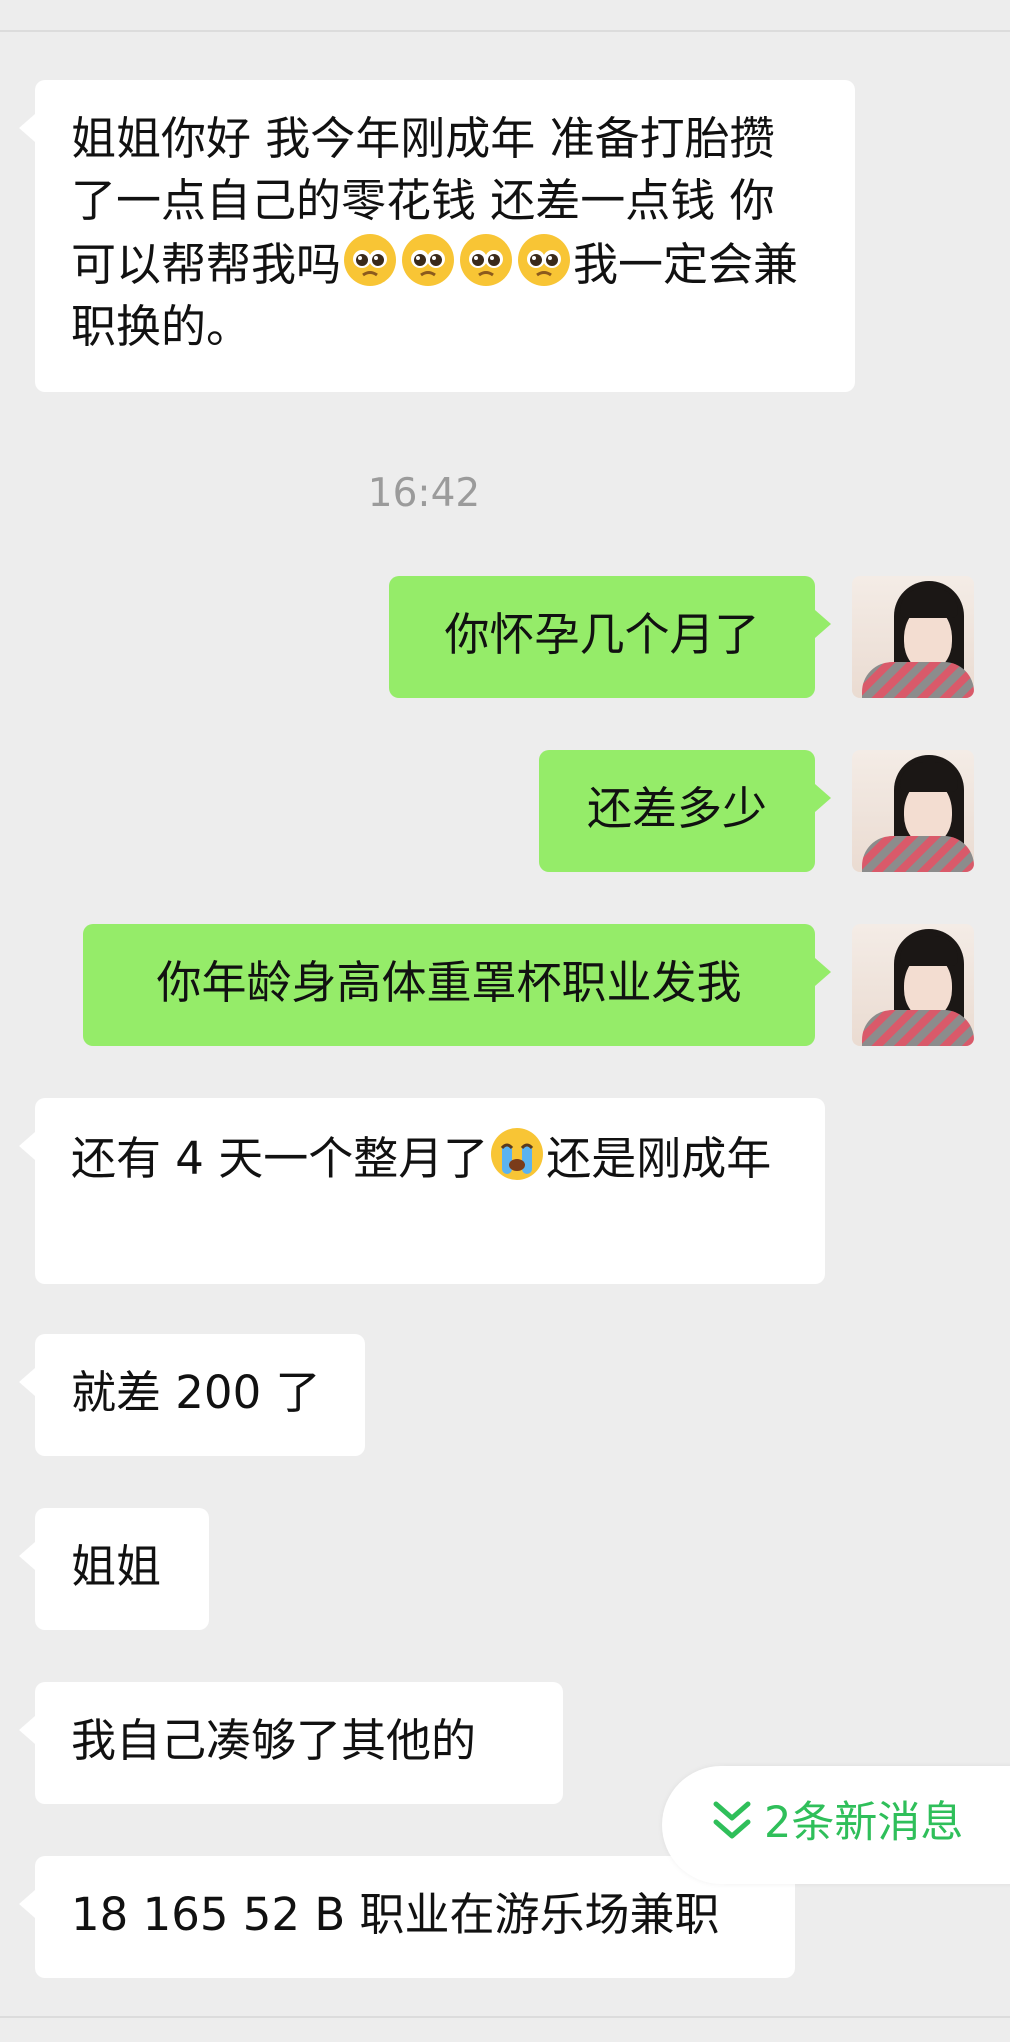  Describe the element at coordinates (864, 1823) in the screenshot. I see `new-messages-label: 2条新消息` at that location.